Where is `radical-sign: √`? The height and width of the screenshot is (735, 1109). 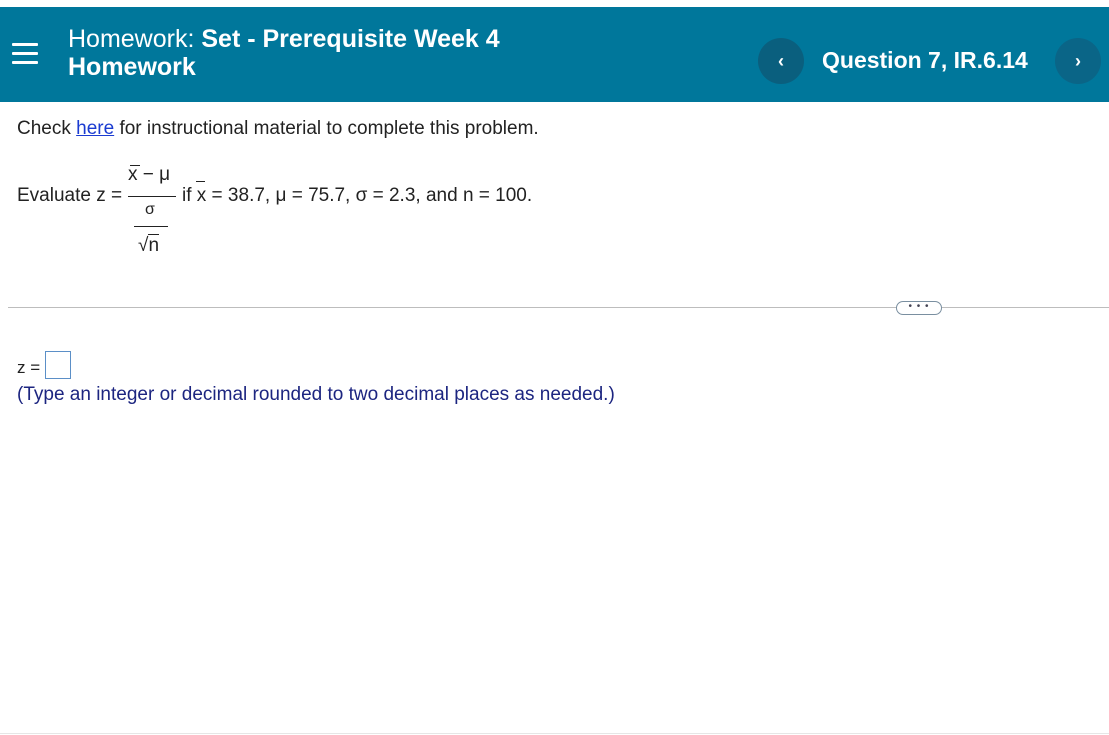
radical-sign: √ is located at coordinates (143, 245).